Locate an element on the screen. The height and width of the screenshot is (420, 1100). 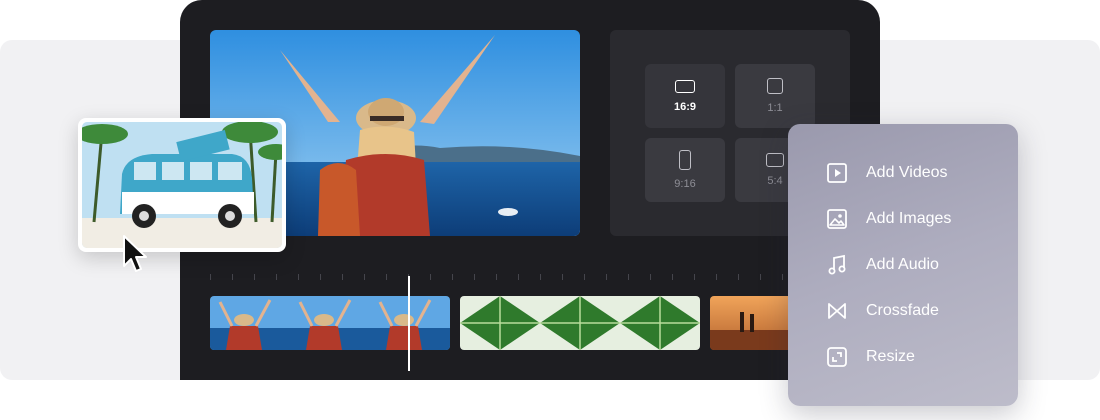
menu-item-add-images: Add Images is located at coordinates (888, 219).